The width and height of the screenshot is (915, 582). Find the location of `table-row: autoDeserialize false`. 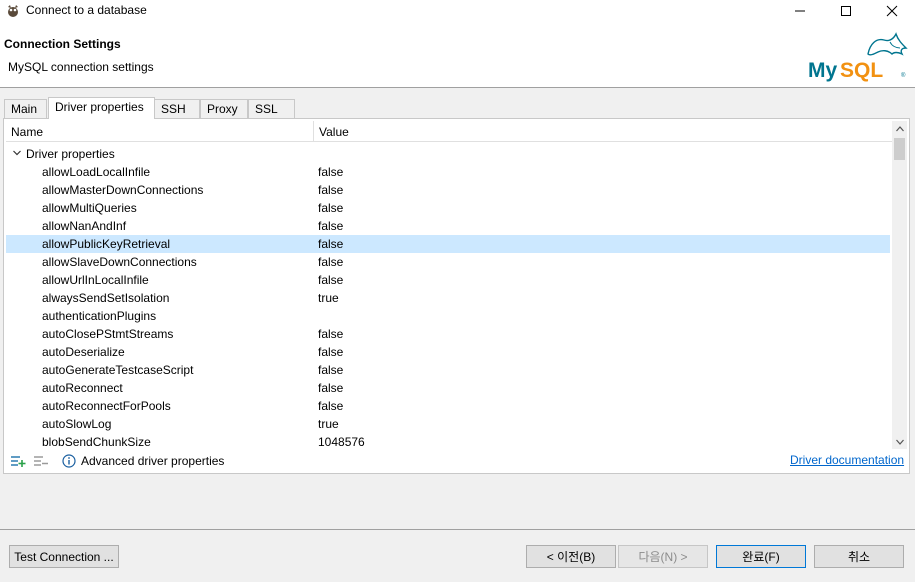

table-row: autoDeserialize false is located at coordinates (448, 352).